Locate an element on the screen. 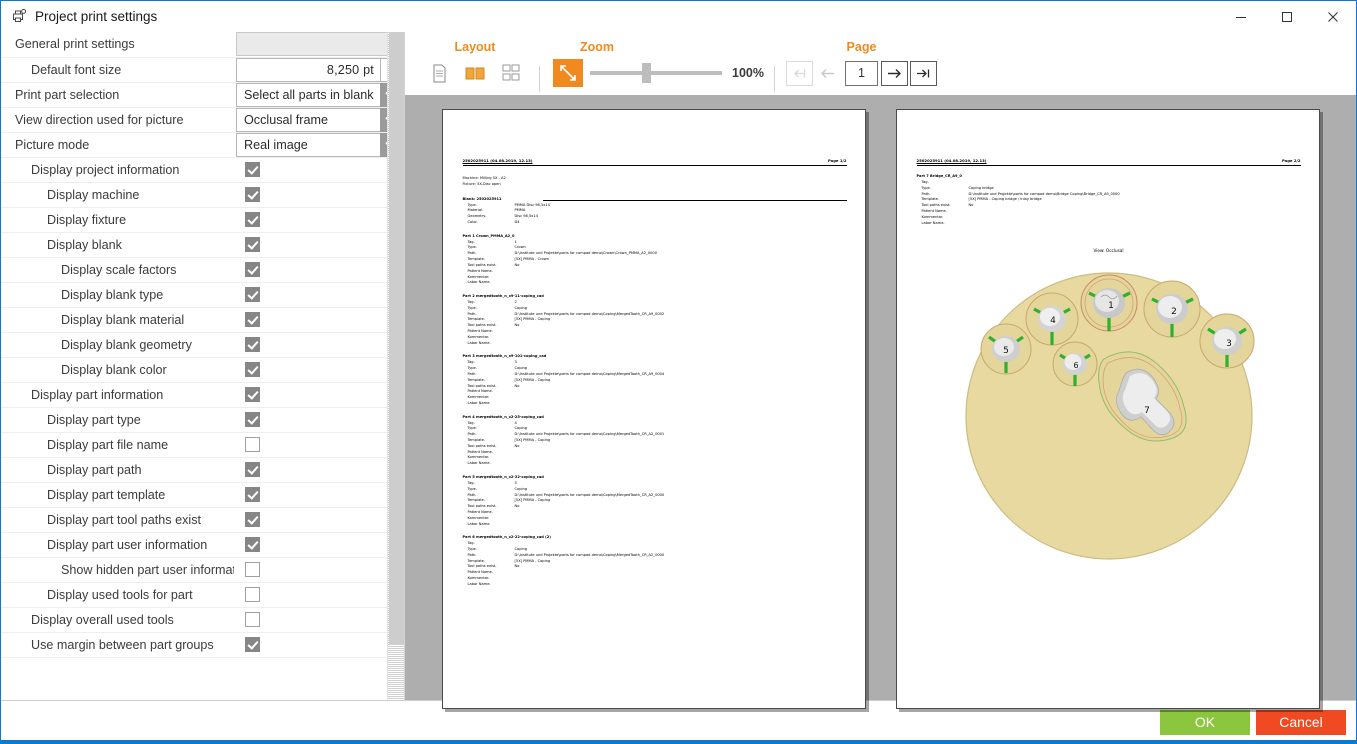  settings-row-label: Display part file name is located at coordinates (117, 445).